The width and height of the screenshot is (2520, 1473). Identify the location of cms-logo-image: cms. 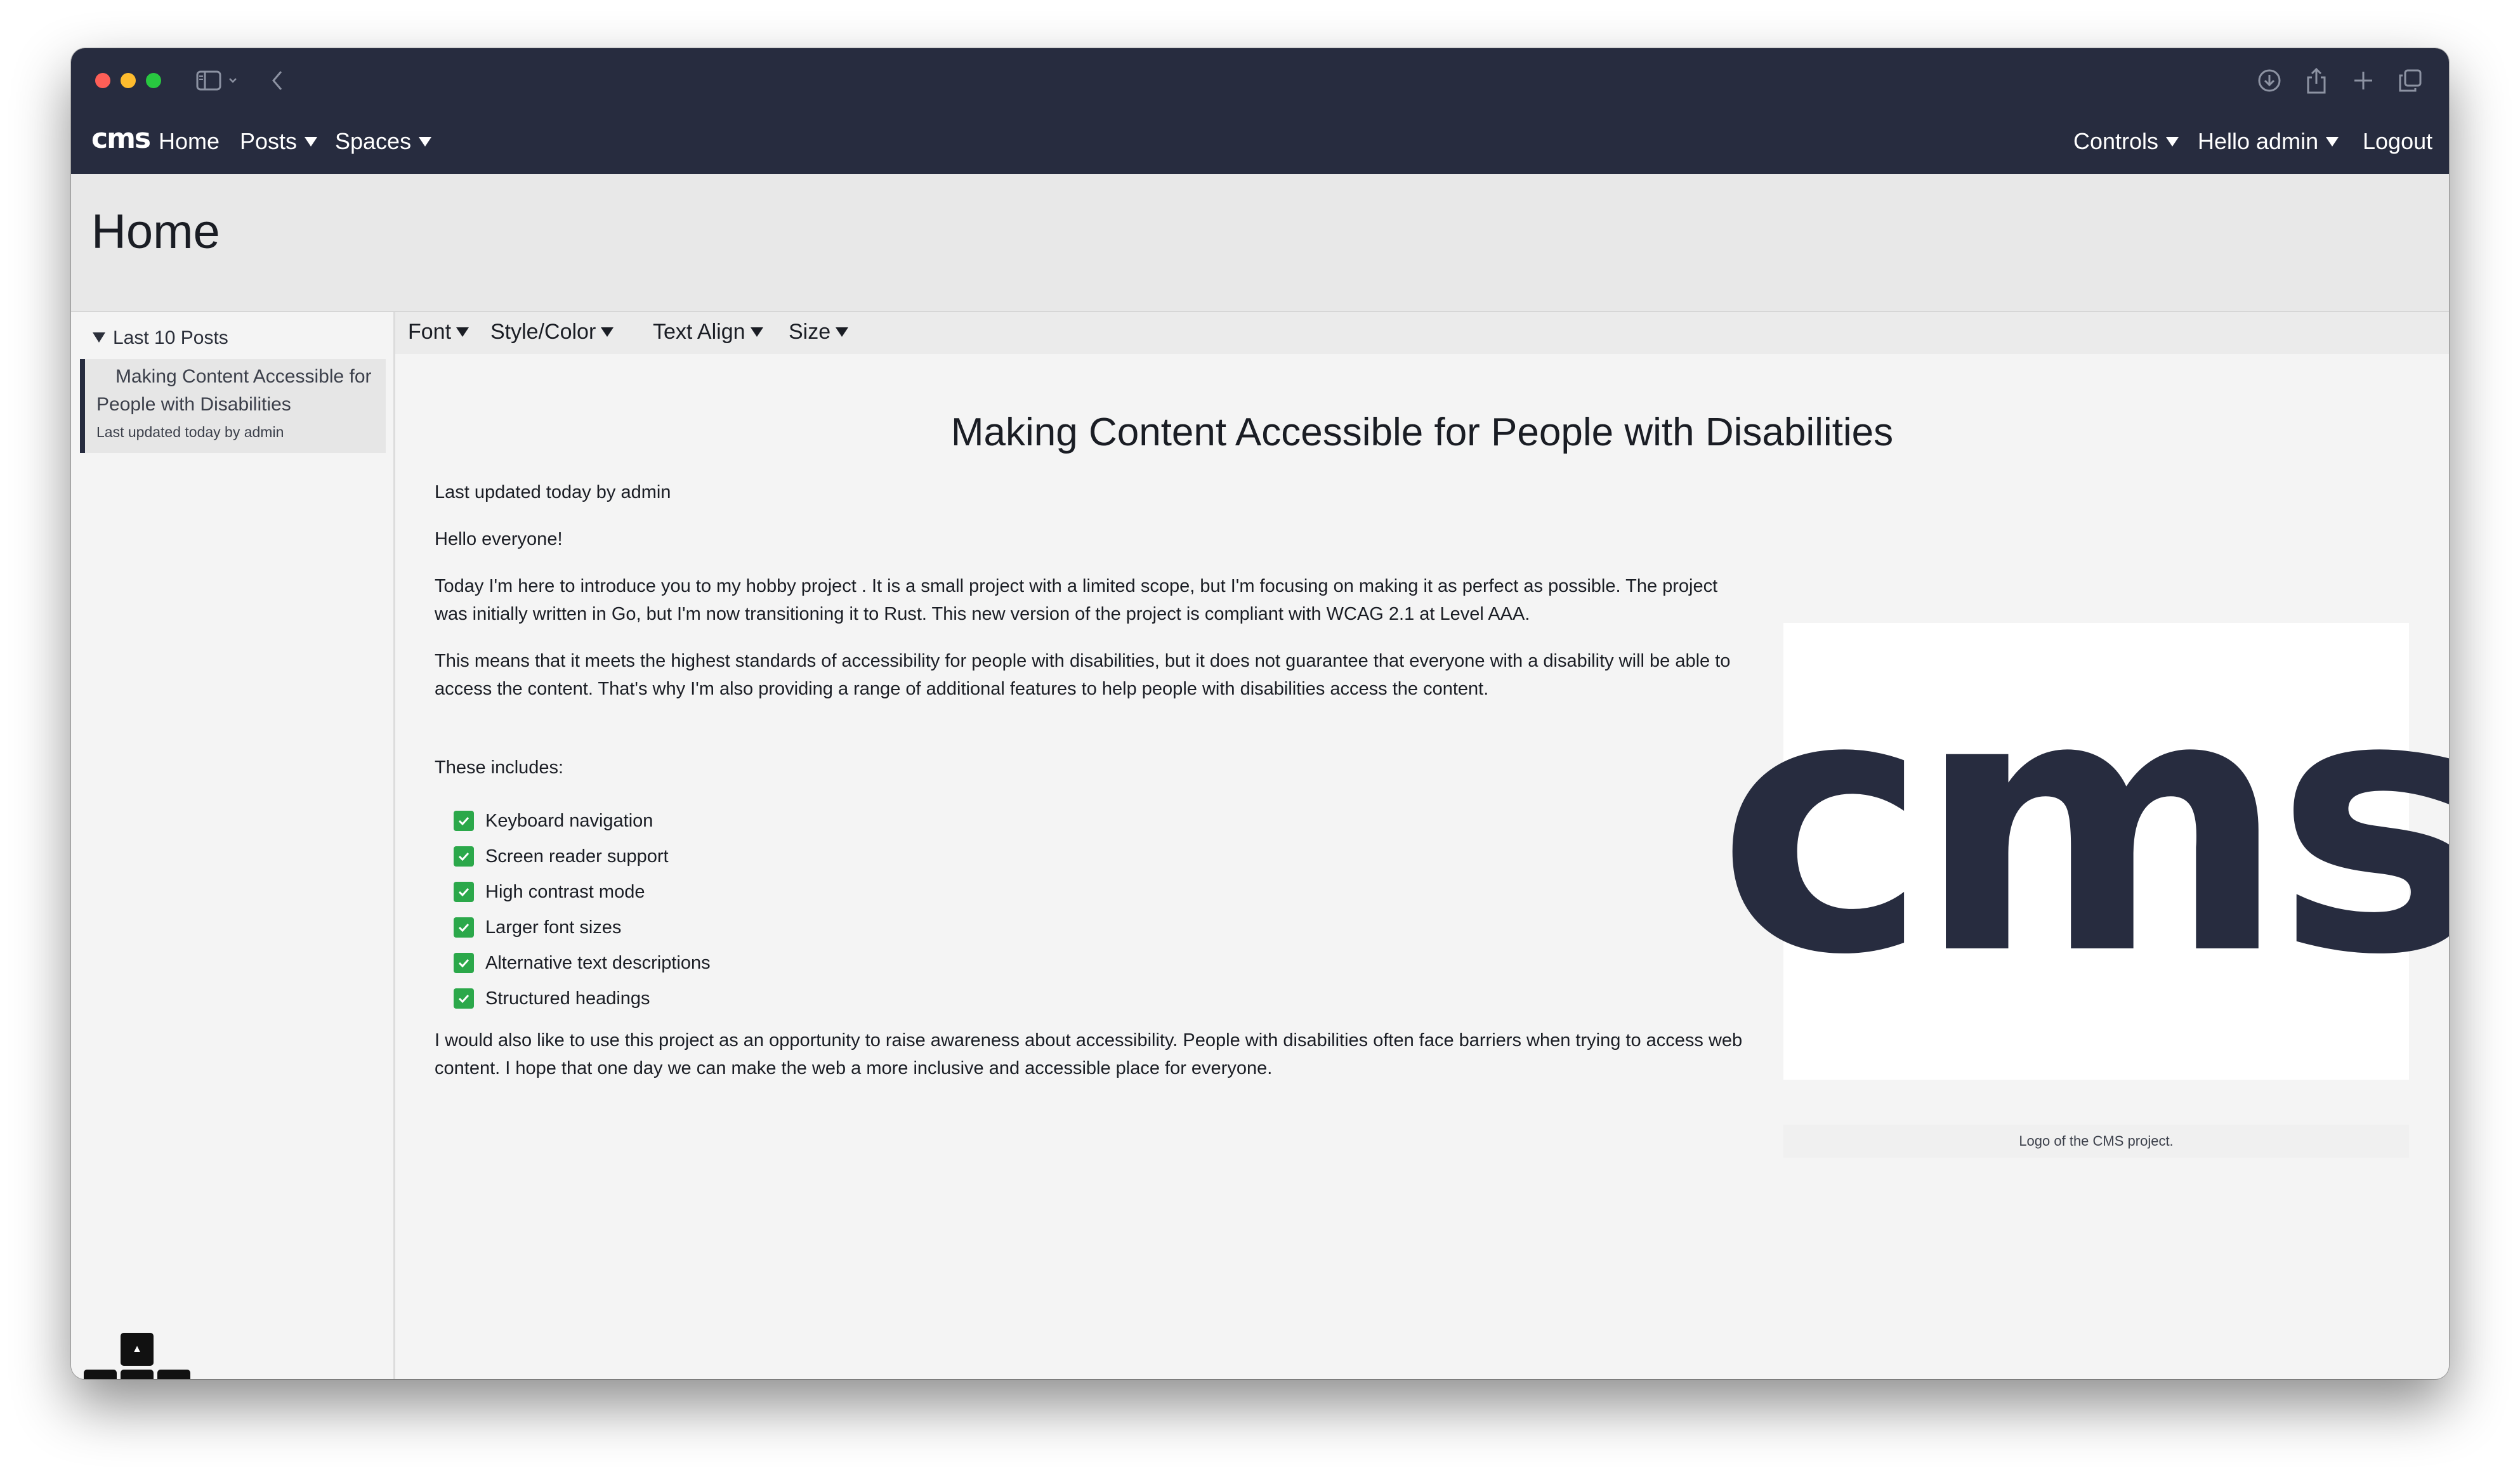
(2083, 826).